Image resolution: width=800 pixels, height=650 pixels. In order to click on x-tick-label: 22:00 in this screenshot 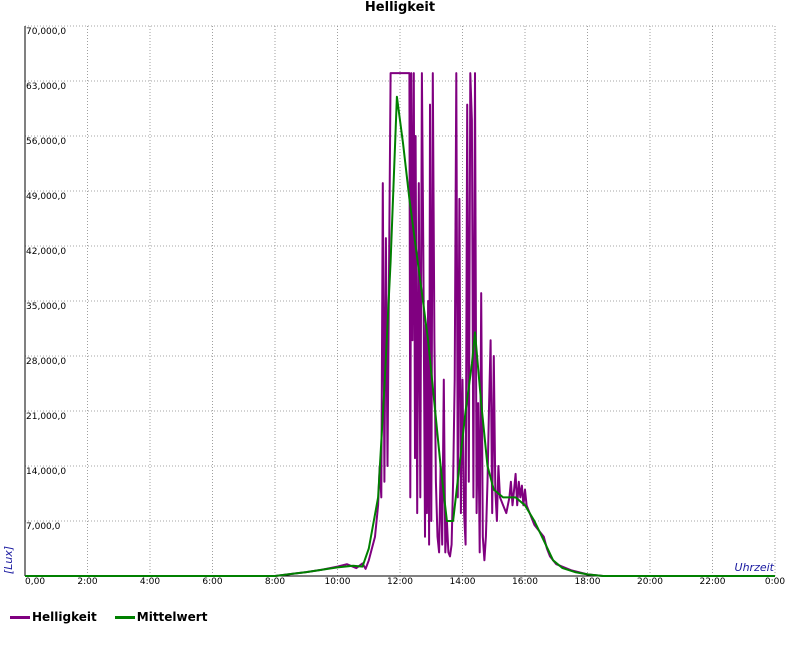, I will do `click(713, 582)`.